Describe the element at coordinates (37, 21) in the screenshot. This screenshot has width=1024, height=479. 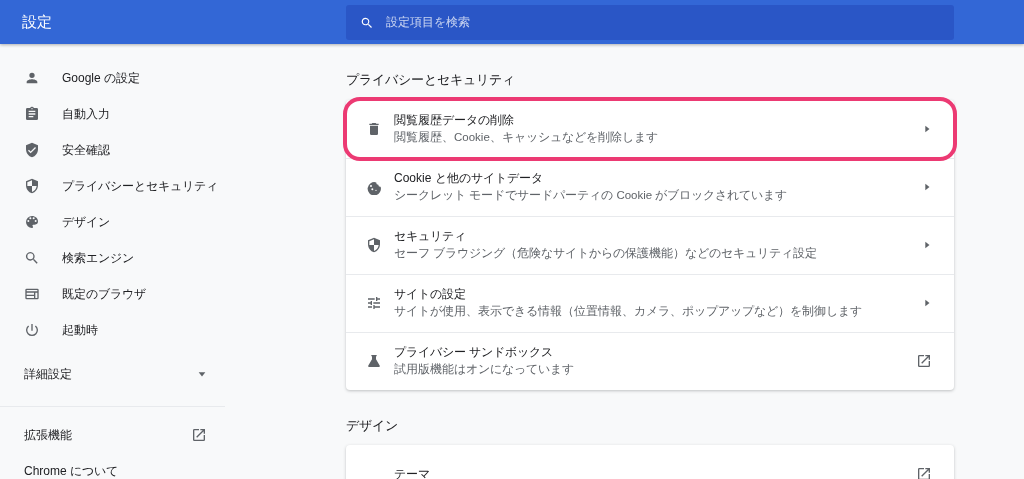
I see `app-title: 設定` at that location.